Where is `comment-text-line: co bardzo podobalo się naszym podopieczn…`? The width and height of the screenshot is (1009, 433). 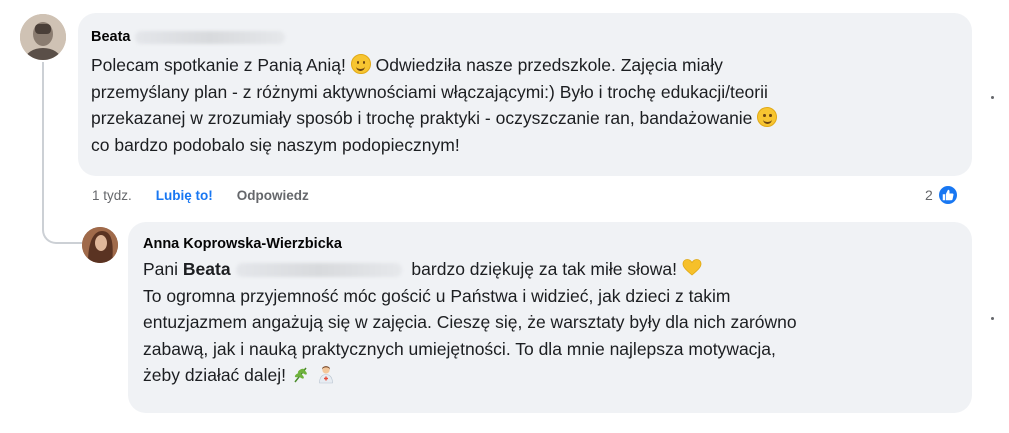 comment-text-line: co bardzo podobalo się naszym podopieczn… is located at coordinates (275, 144).